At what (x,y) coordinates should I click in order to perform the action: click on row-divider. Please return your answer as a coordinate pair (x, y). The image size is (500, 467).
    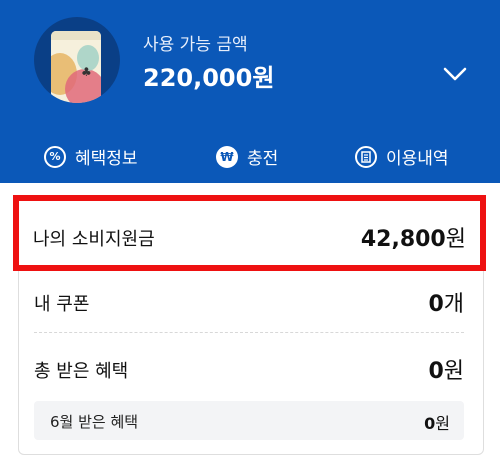
    Looking at the image, I should click on (249, 332).